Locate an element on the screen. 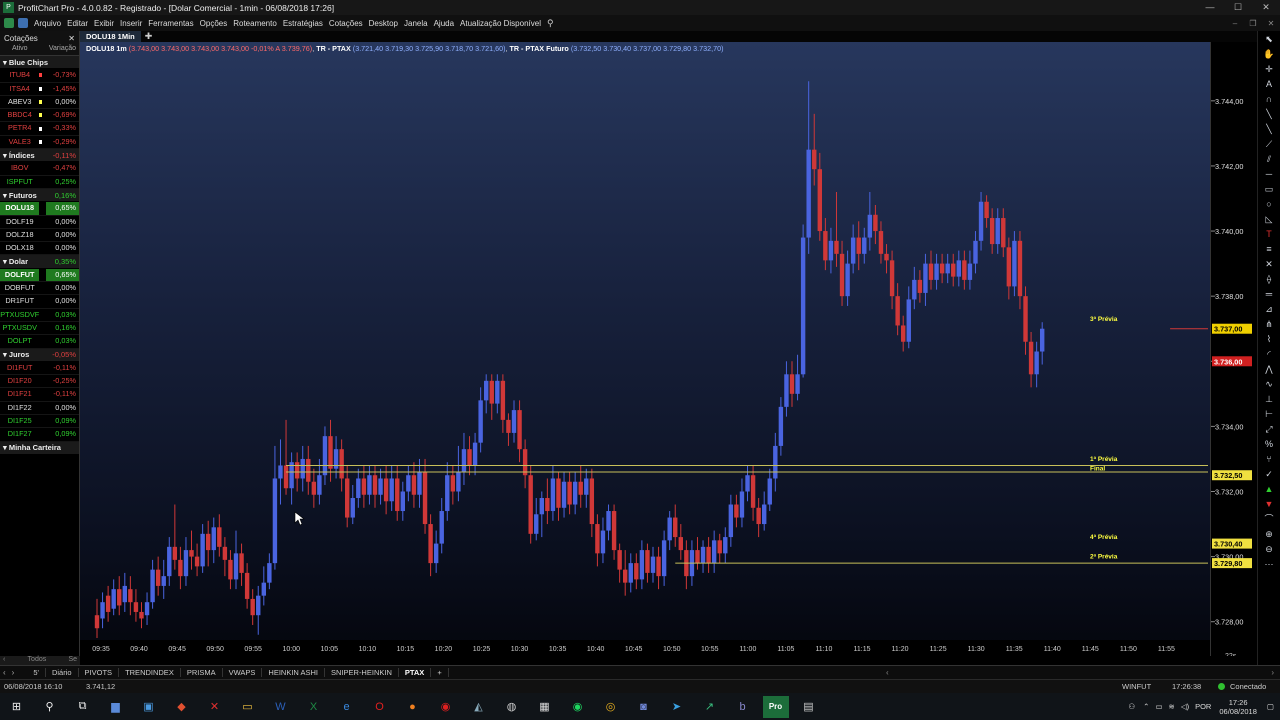  watchlist-row: DOBFUT 0,00% is located at coordinates (39, 289).